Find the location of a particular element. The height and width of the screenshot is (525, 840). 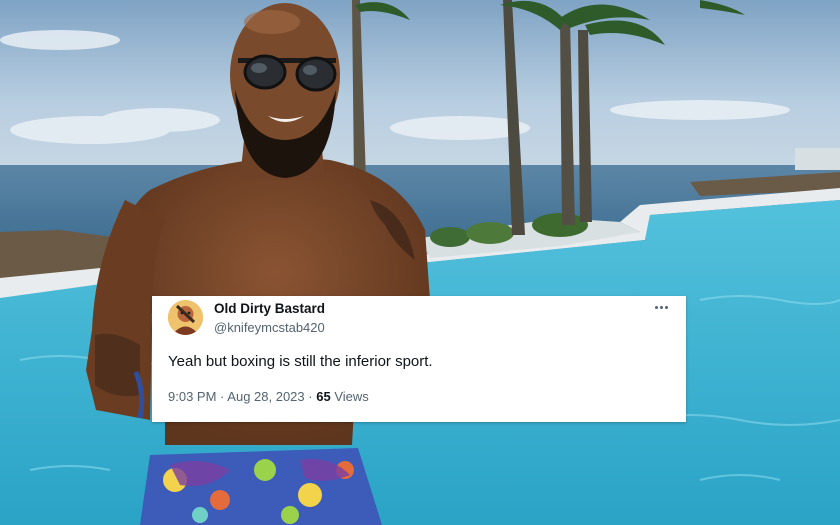

tweet-time: 9:03 PM is located at coordinates (192, 396).